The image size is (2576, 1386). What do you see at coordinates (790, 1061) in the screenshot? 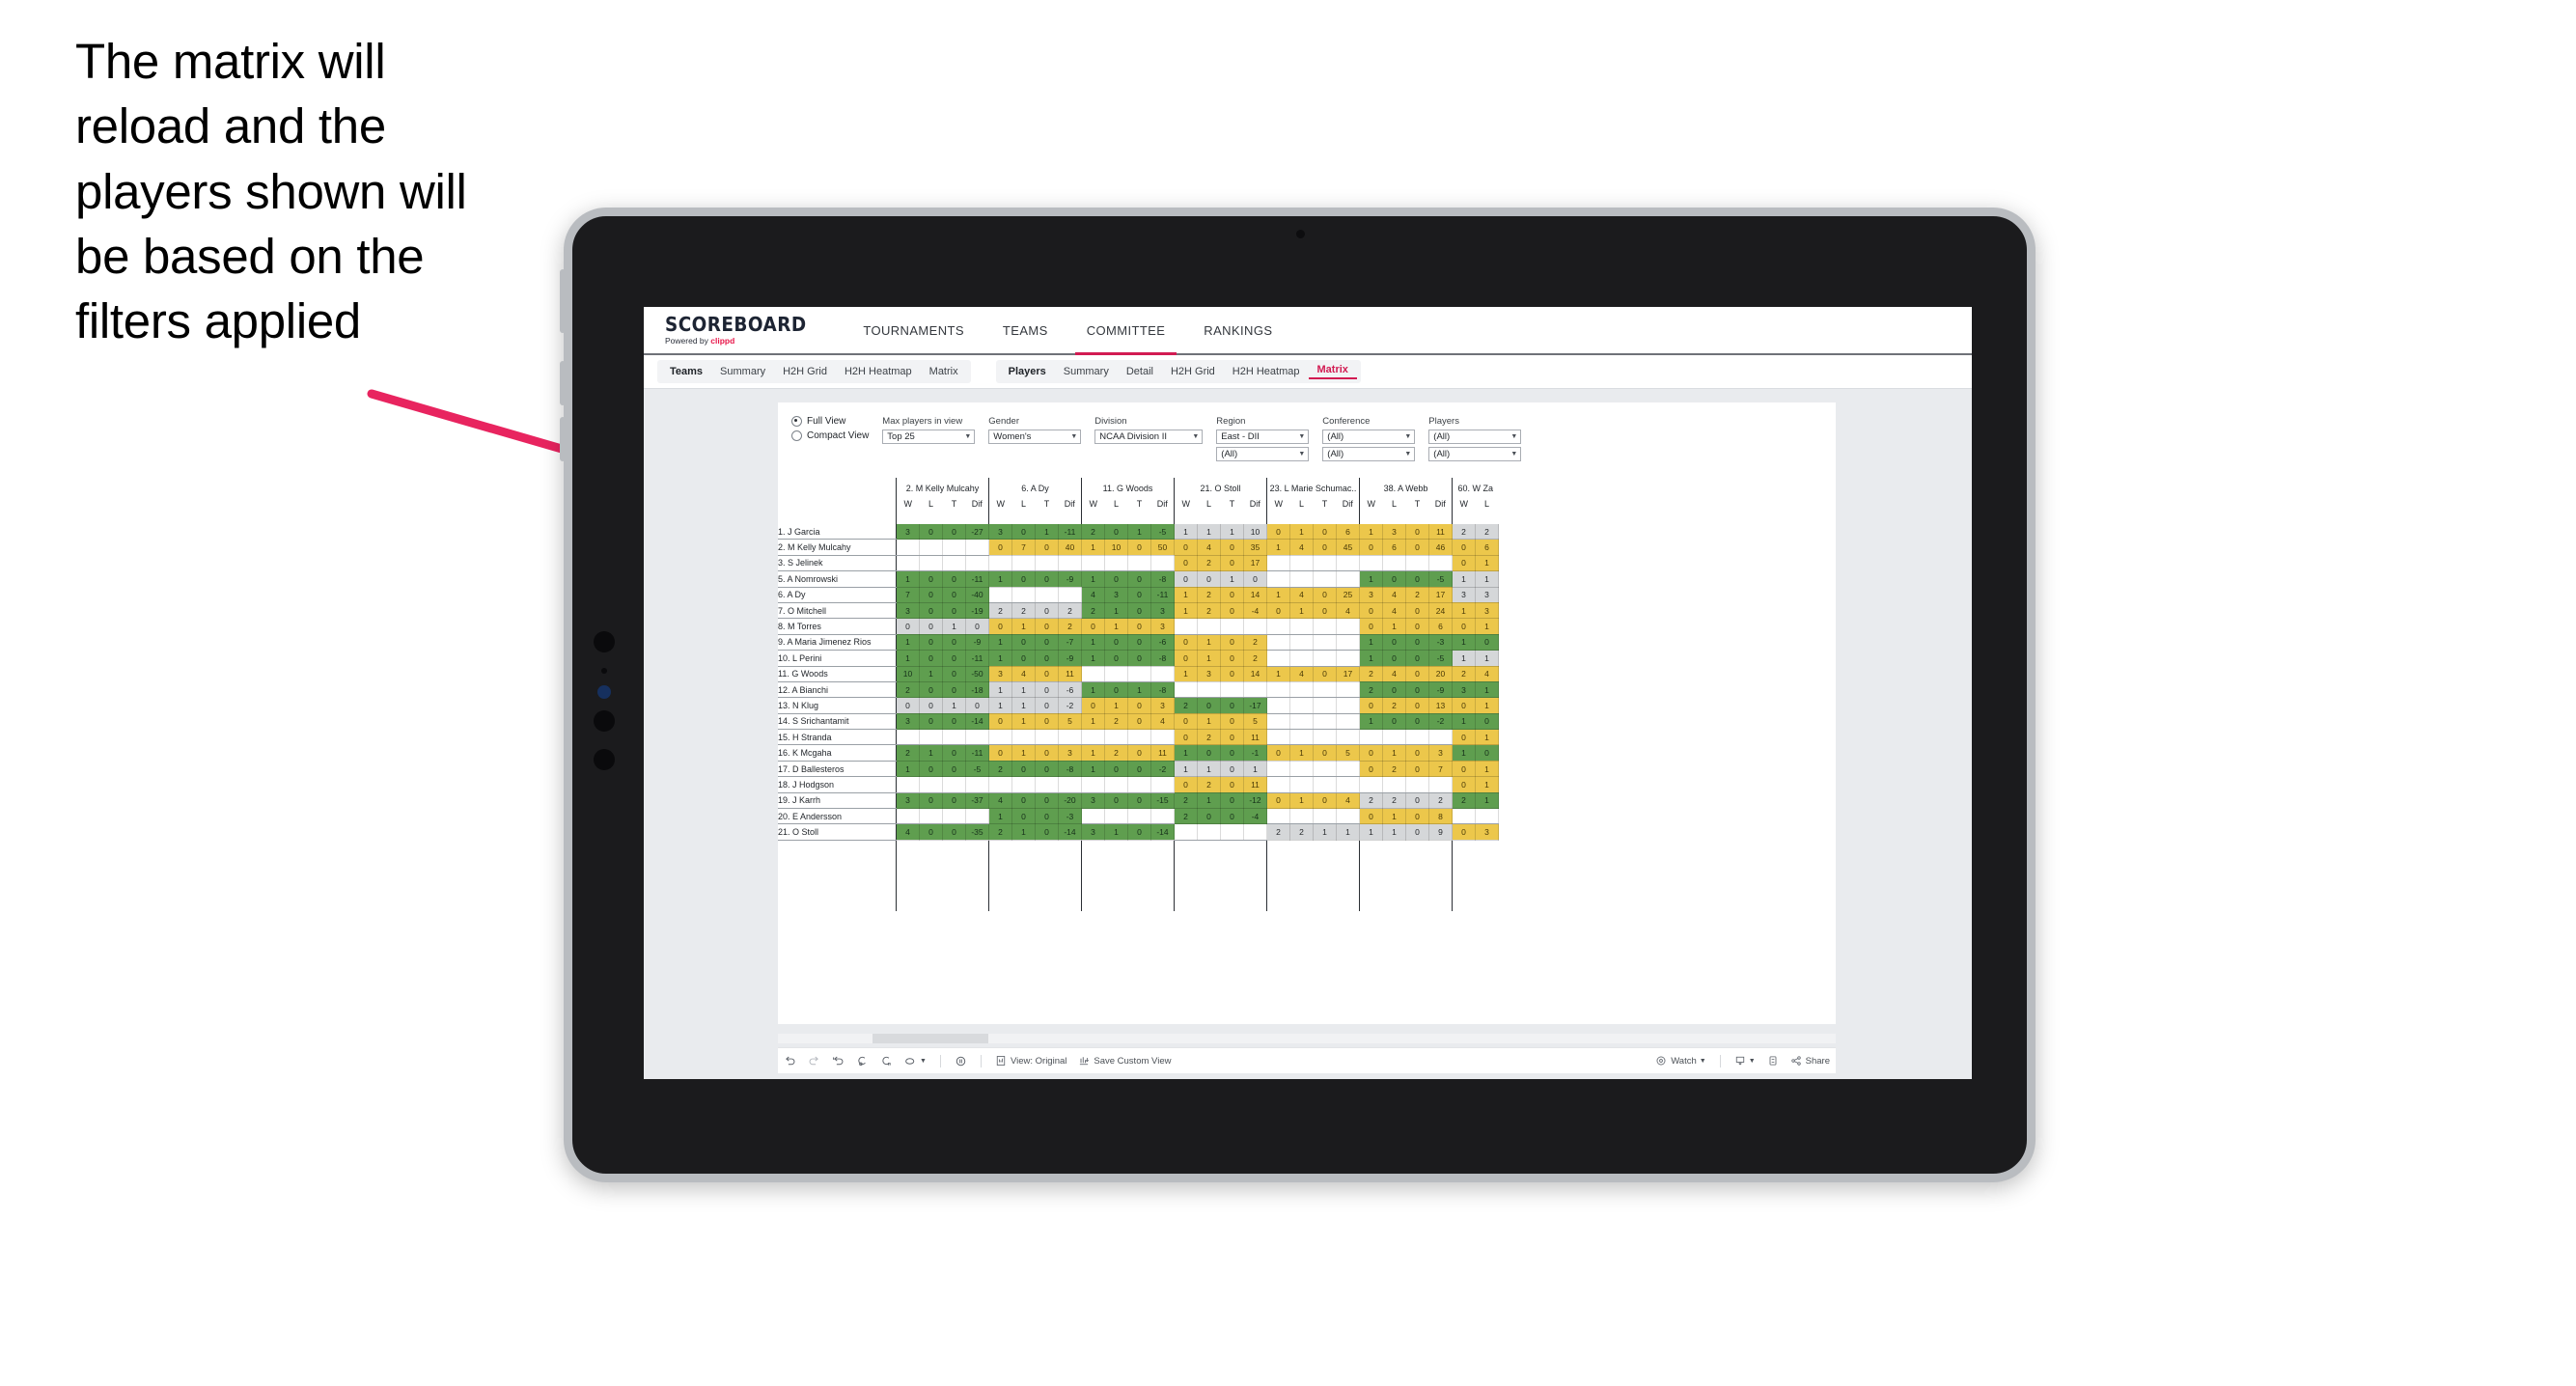
I see `undo-button` at bounding box center [790, 1061].